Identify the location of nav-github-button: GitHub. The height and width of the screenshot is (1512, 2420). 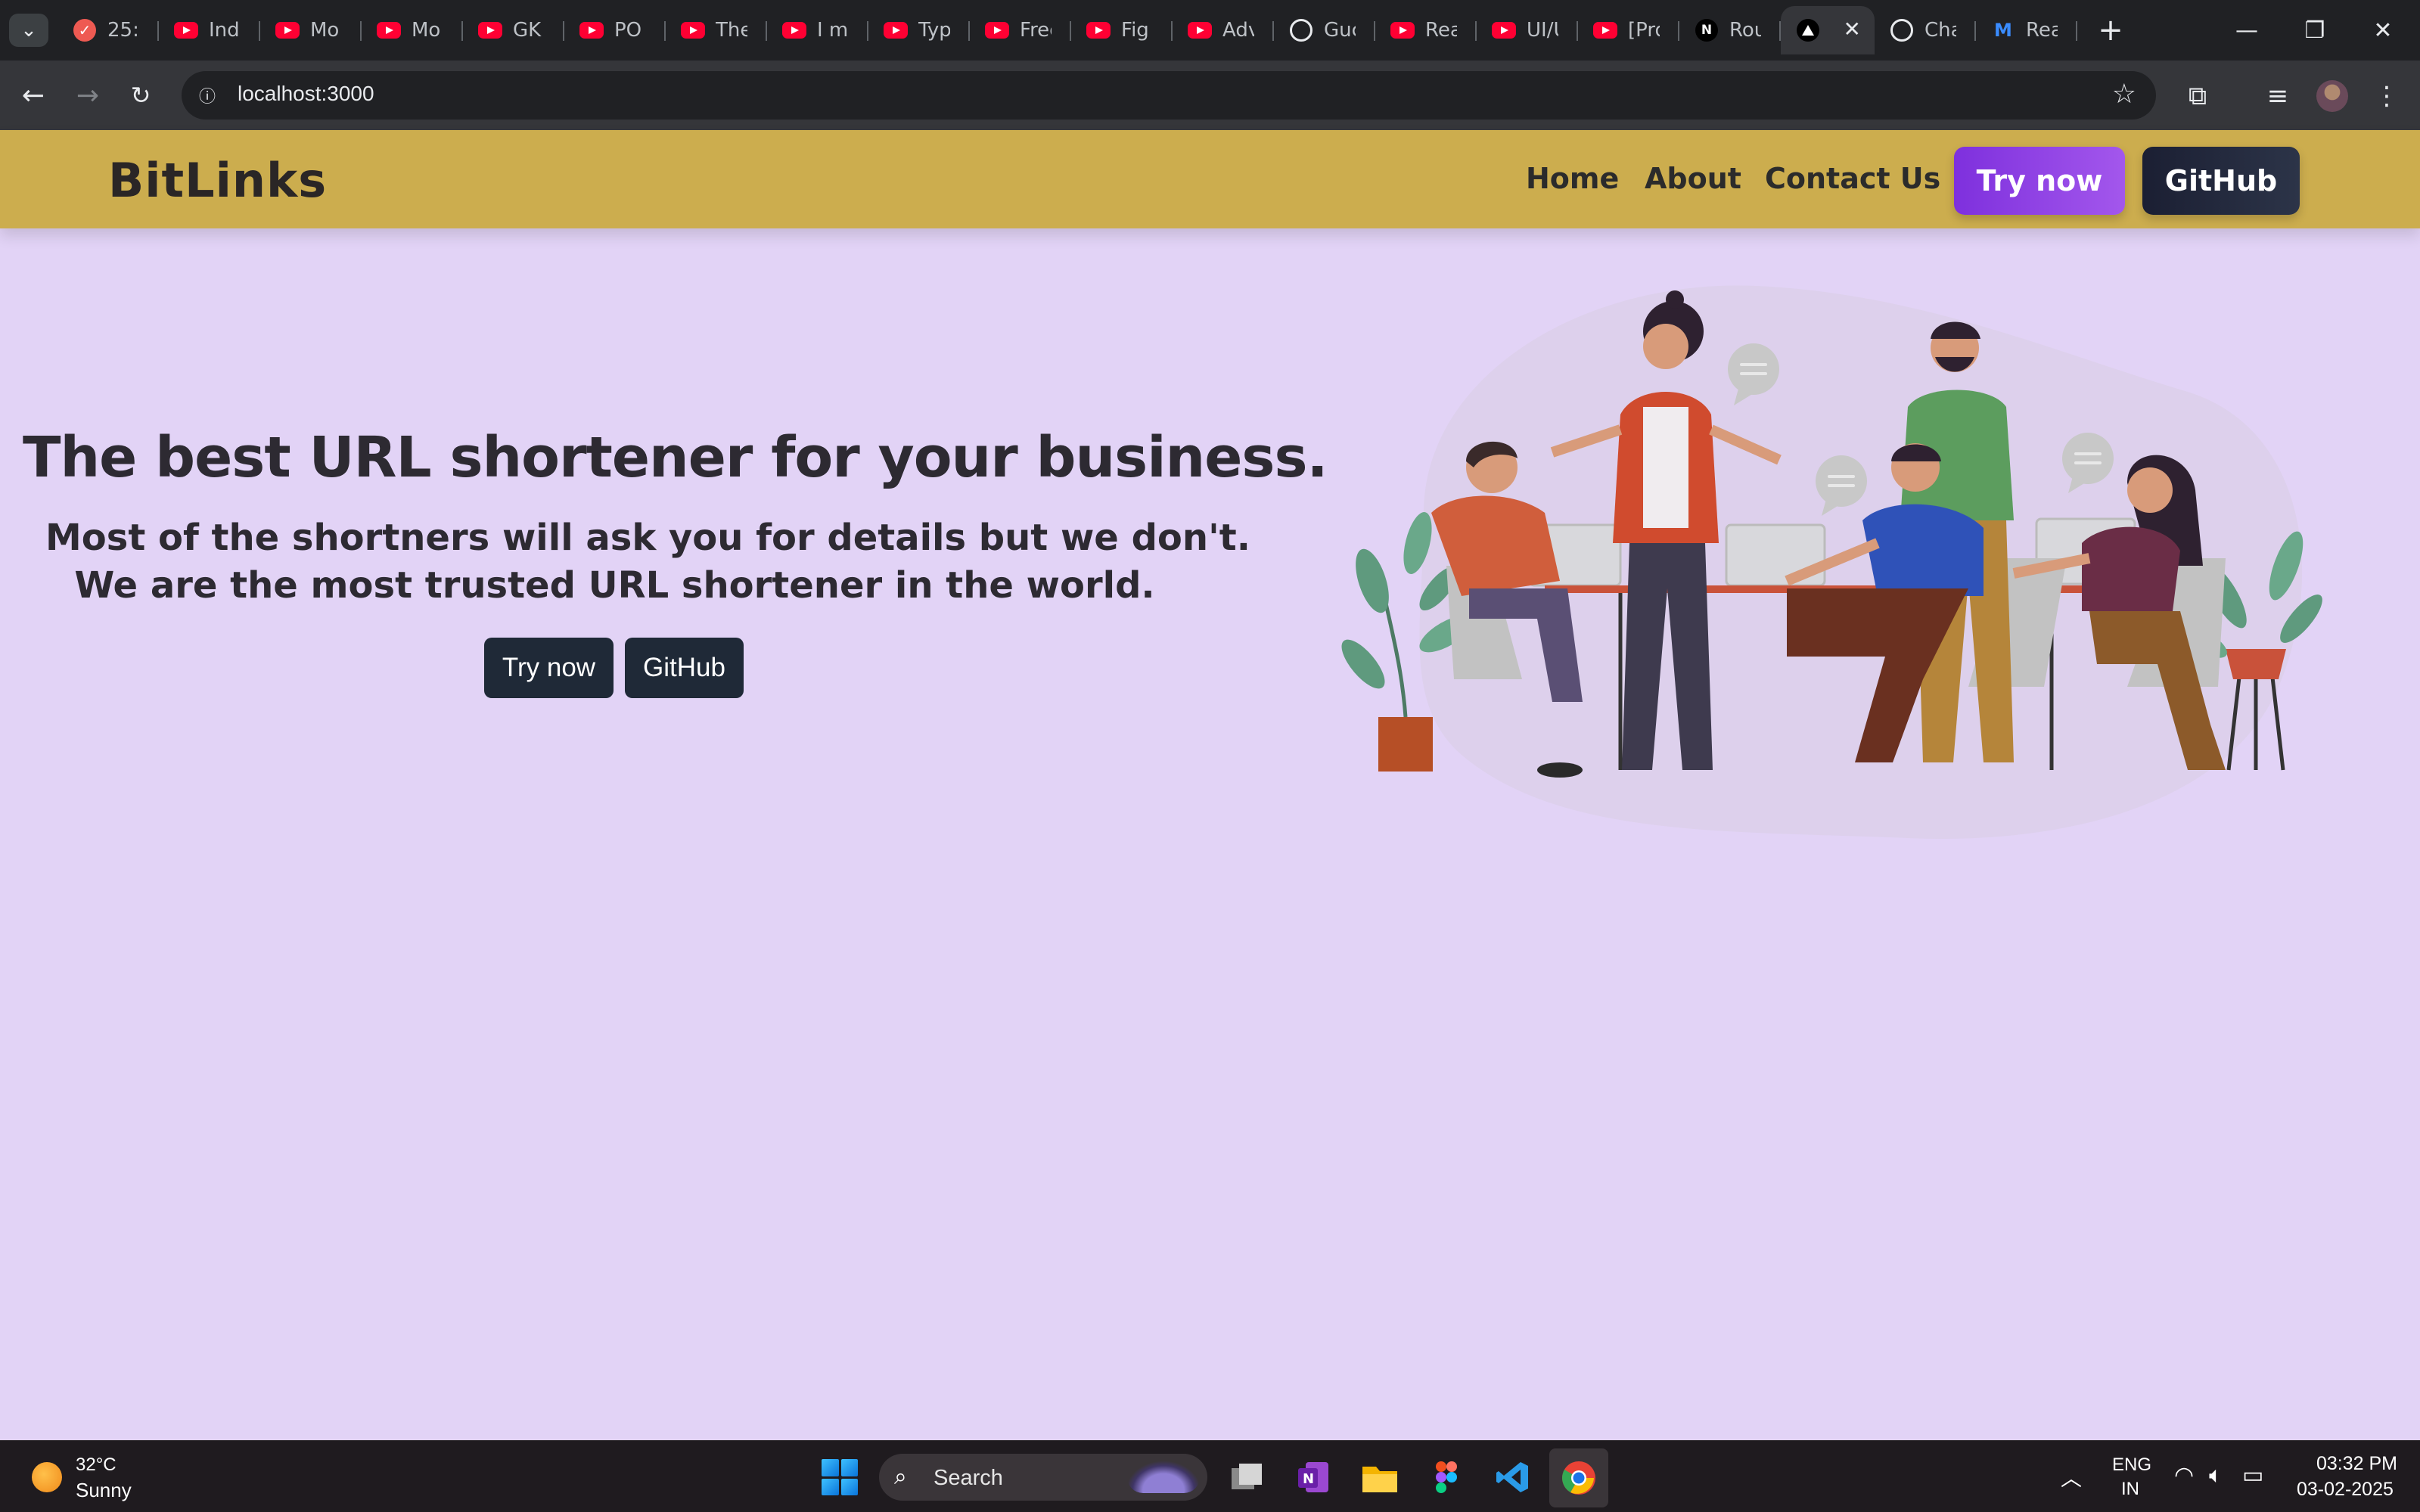
(2221, 181).